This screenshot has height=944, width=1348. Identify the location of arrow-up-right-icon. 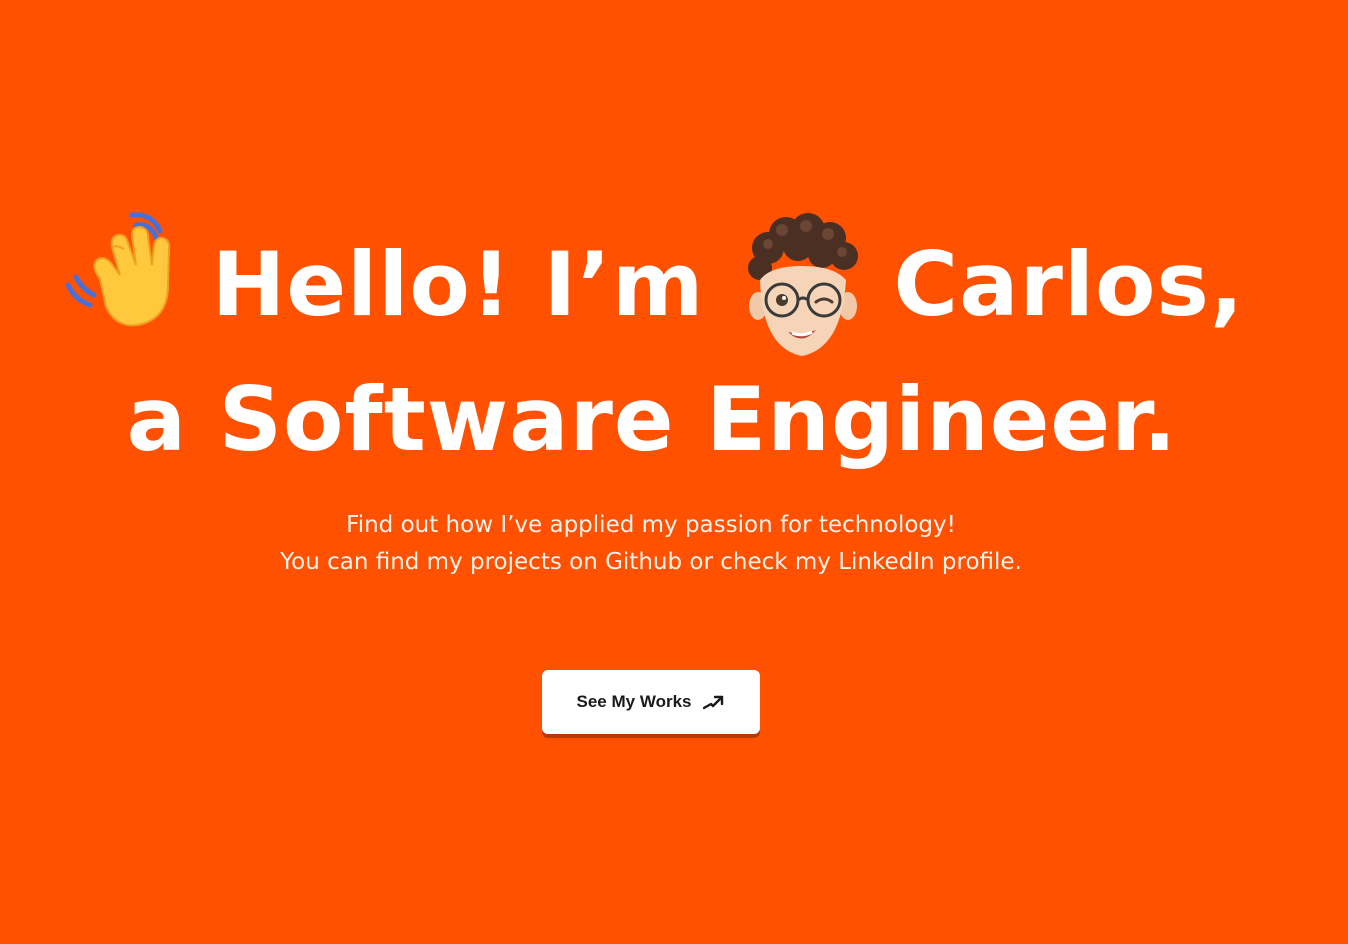
(714, 702).